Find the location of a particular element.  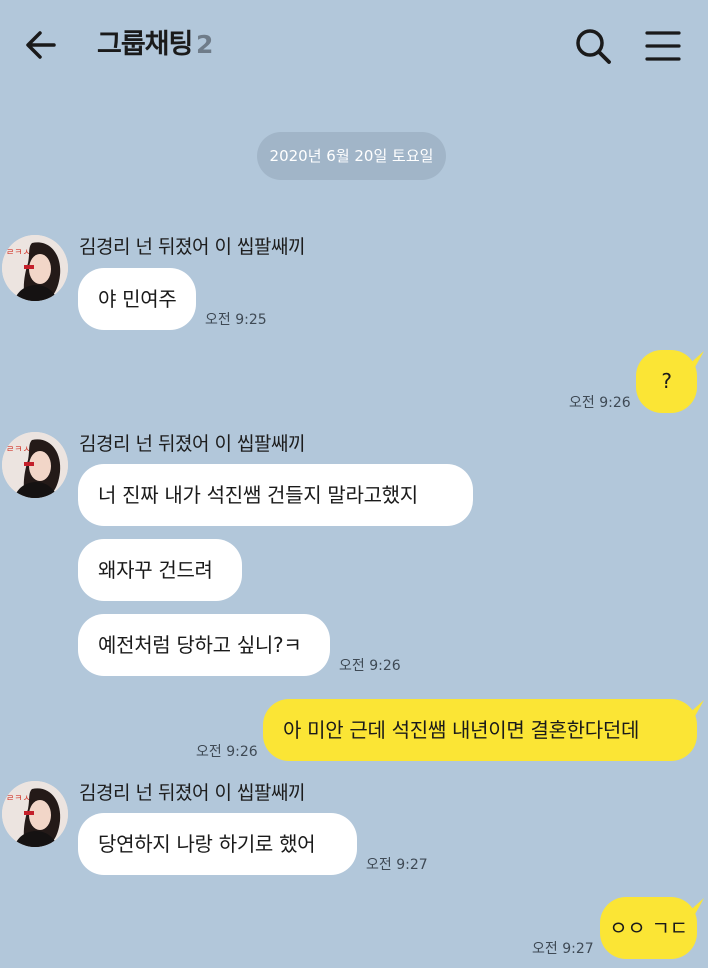

outgoing-message: ㅇㅇ ㄱㄷ is located at coordinates (648, 928).